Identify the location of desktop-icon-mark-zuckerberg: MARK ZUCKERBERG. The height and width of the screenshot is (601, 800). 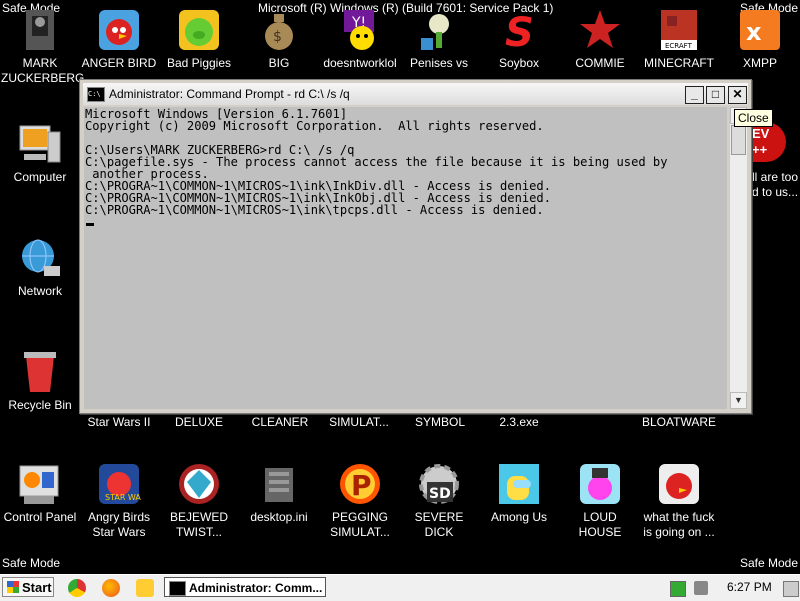
(43, 47).